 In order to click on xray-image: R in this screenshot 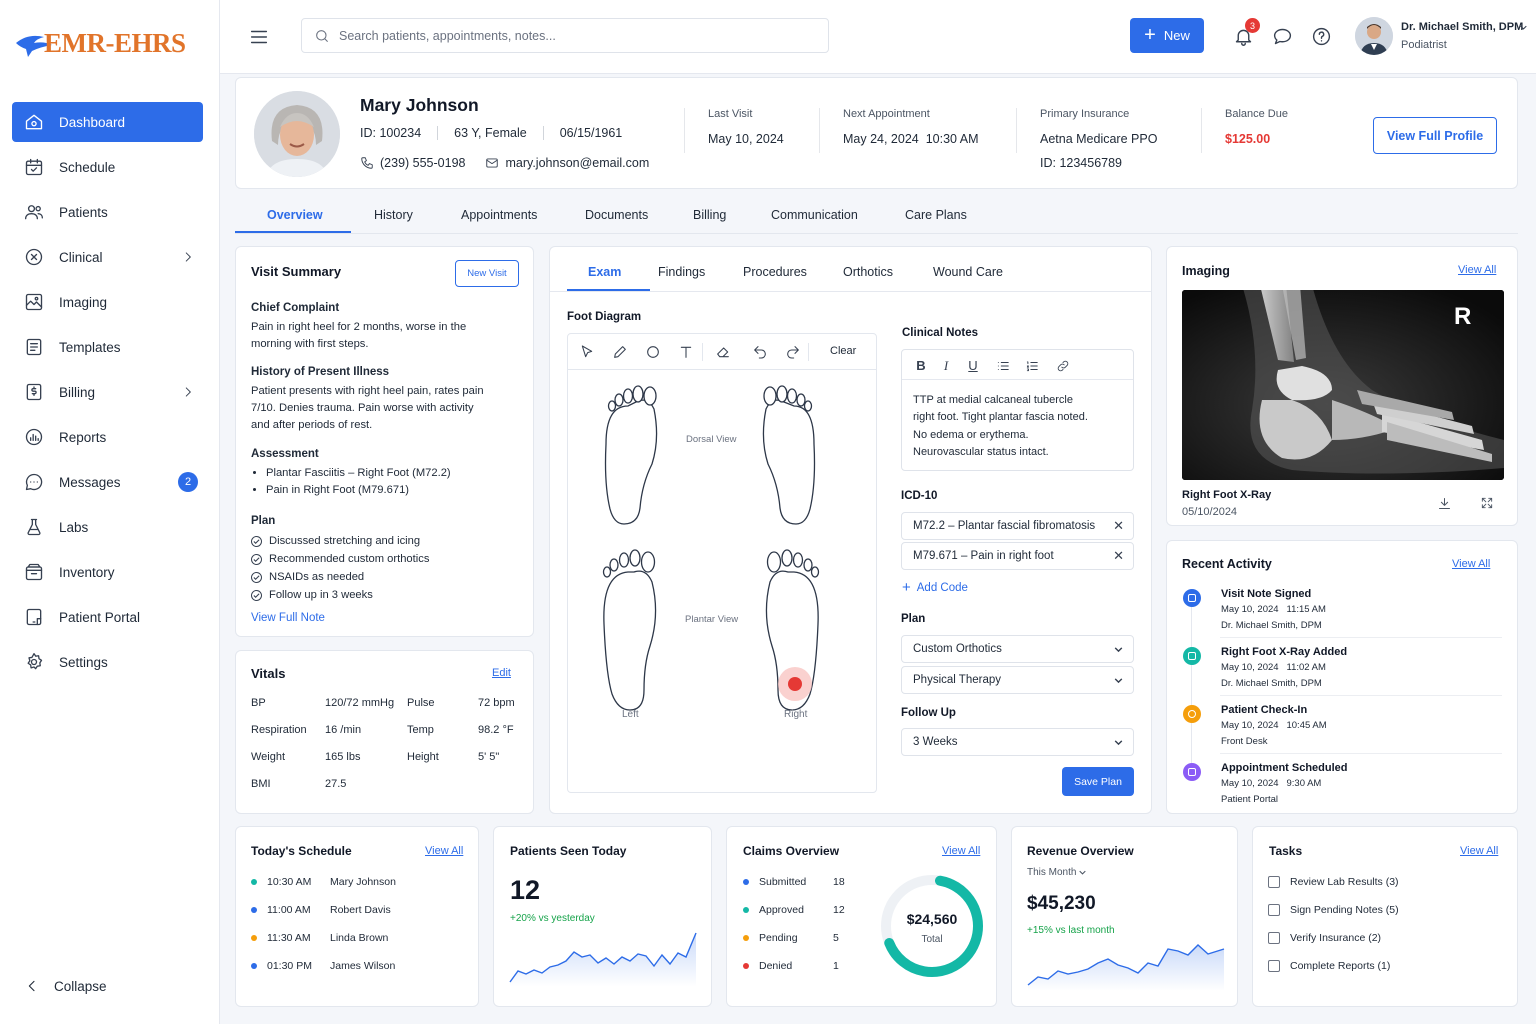, I will do `click(1343, 385)`.